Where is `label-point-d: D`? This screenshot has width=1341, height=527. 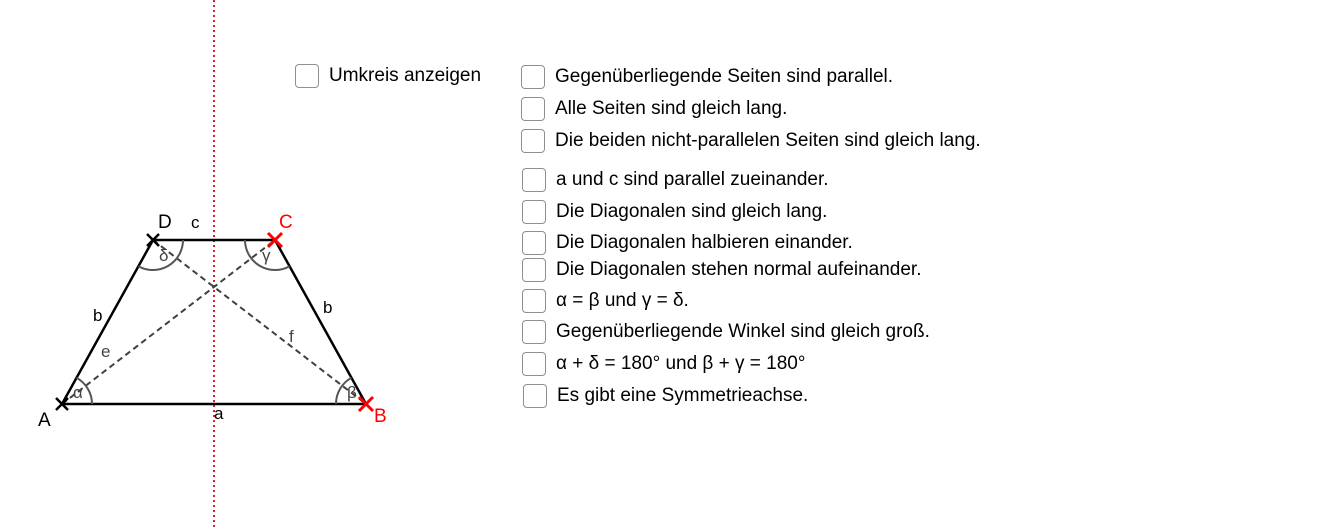 label-point-d: D is located at coordinates (165, 222).